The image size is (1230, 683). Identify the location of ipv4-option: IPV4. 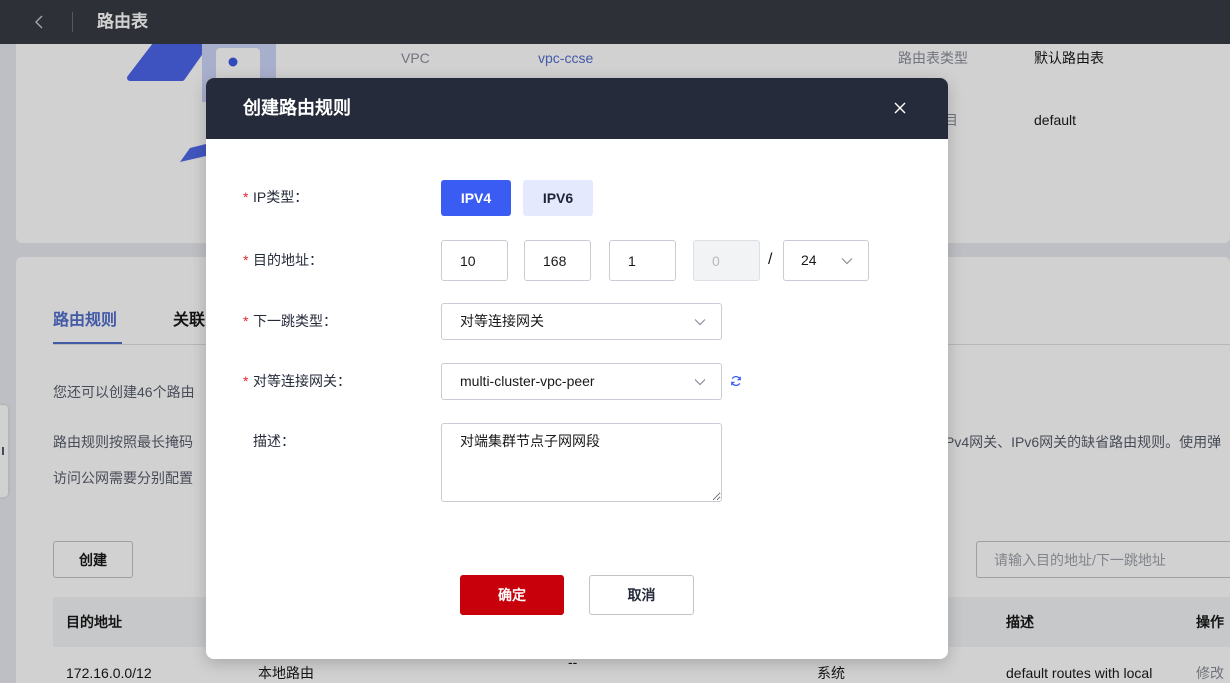
(476, 198).